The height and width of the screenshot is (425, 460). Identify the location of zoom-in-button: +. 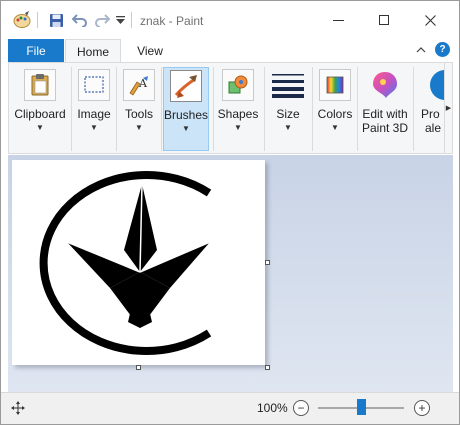
(422, 408).